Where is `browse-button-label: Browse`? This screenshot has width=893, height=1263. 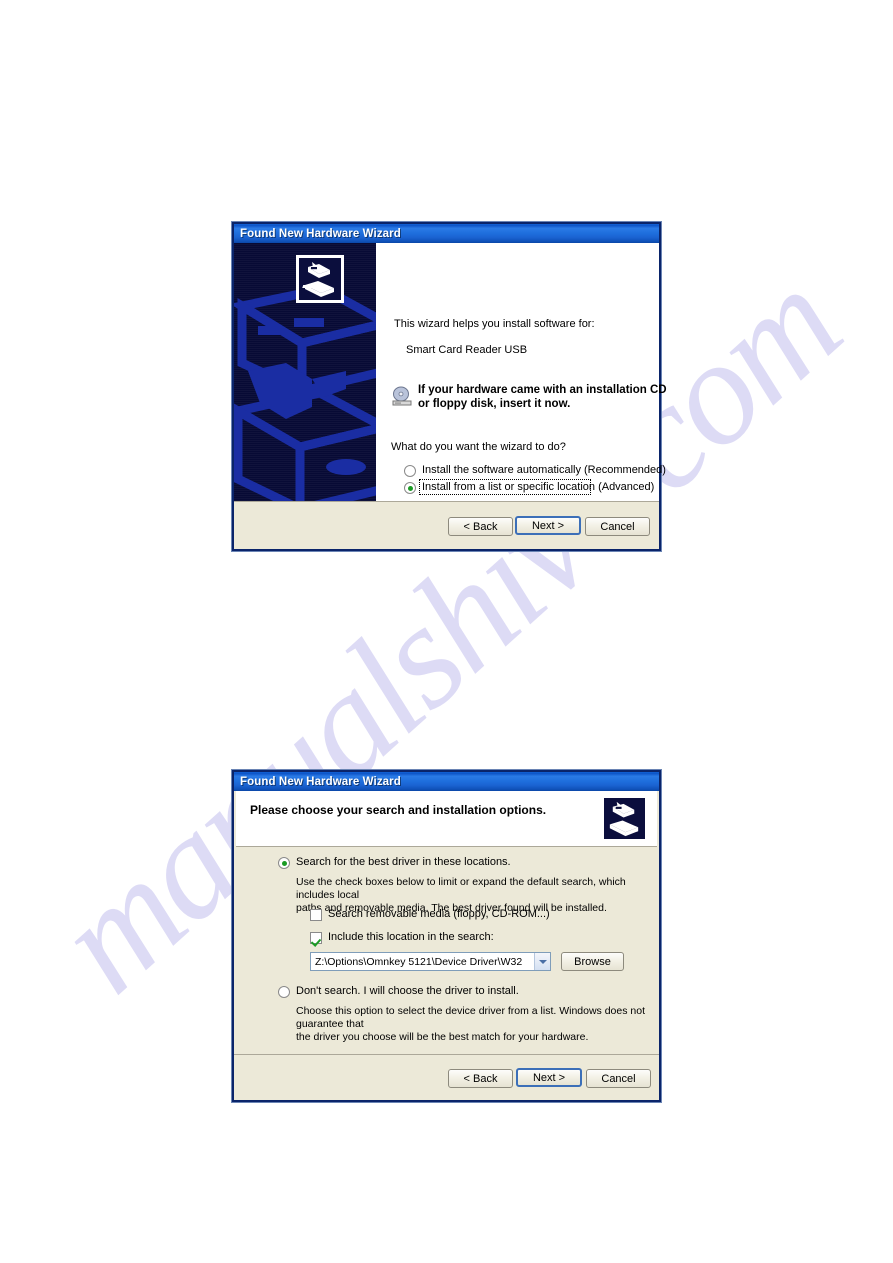
browse-button-label: Browse is located at coordinates (592, 961).